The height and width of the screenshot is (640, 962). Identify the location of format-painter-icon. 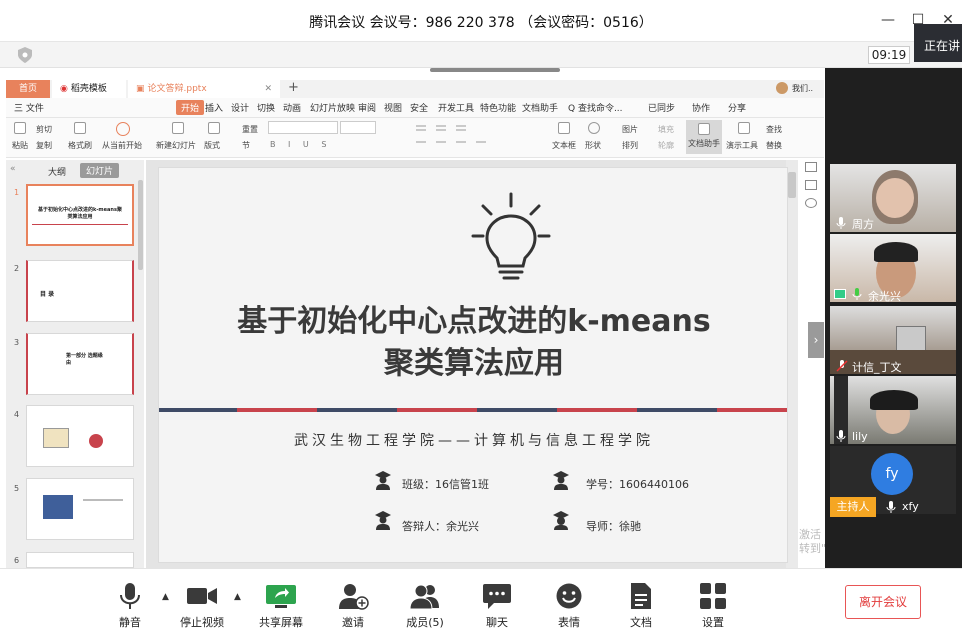
(80, 128).